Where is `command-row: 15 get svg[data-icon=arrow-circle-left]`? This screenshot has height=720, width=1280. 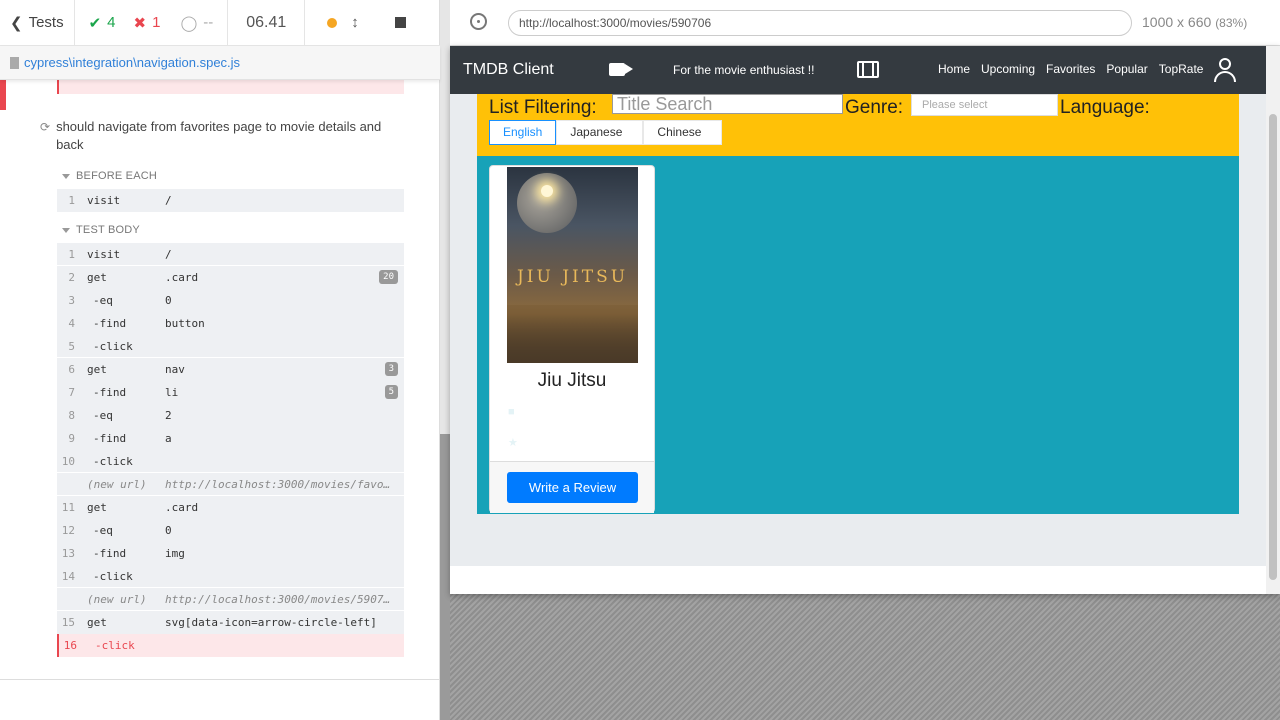
command-row: 15 get svg[data-icon=arrow-circle-left] is located at coordinates (230, 622).